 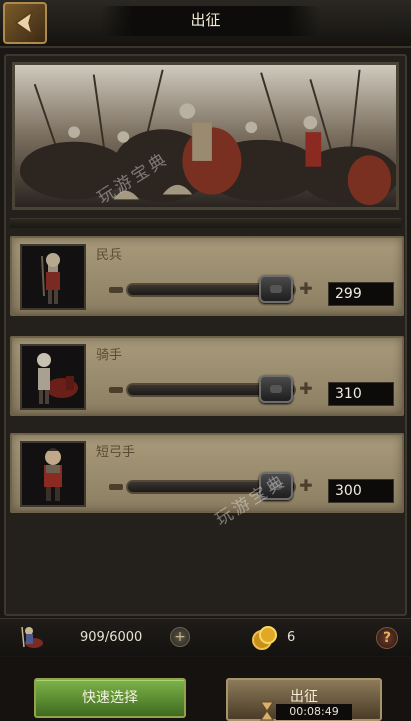 What do you see at coordinates (109, 355) in the screenshot?
I see `unit-name: 骑手` at bounding box center [109, 355].